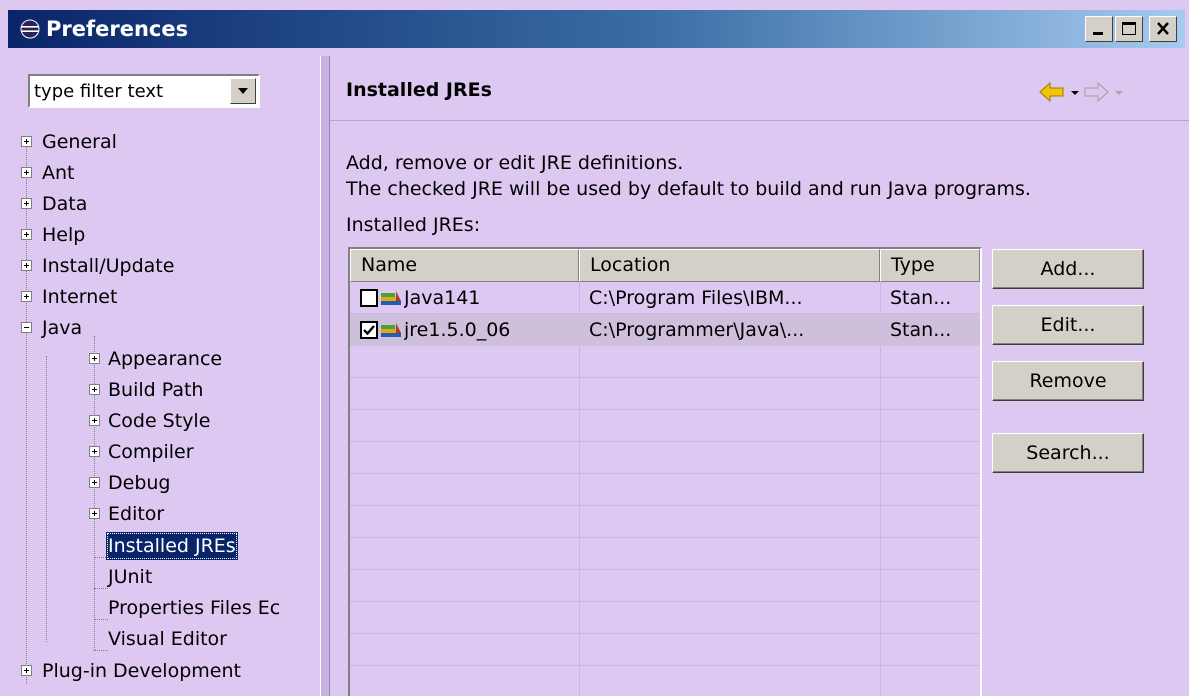 The image size is (1189, 696). Describe the element at coordinates (164, 143) in the screenshot. I see `tree-item-general: General` at that location.